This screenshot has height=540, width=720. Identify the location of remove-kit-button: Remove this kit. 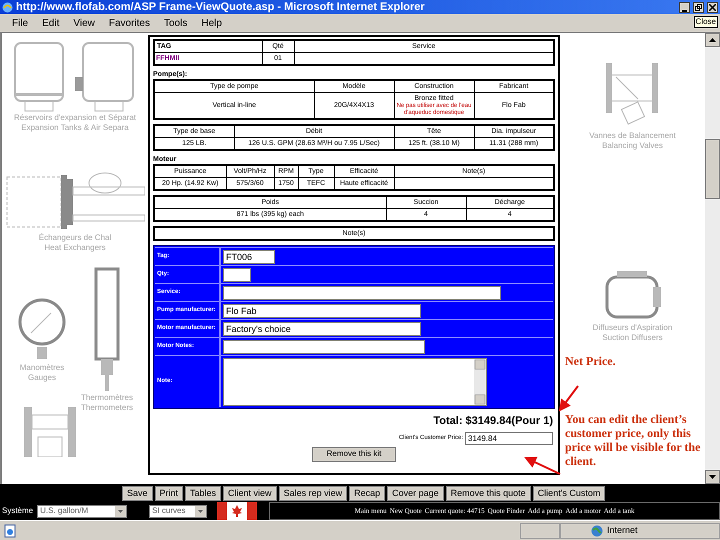
(354, 454).